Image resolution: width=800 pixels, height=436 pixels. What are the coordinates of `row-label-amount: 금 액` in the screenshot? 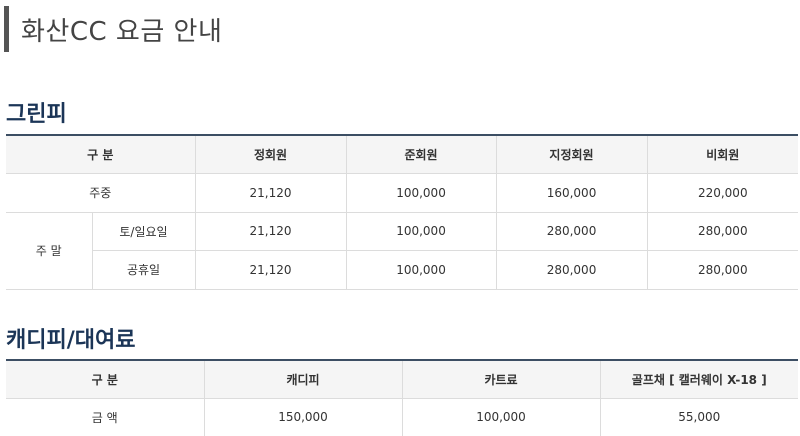 It's located at (105, 417).